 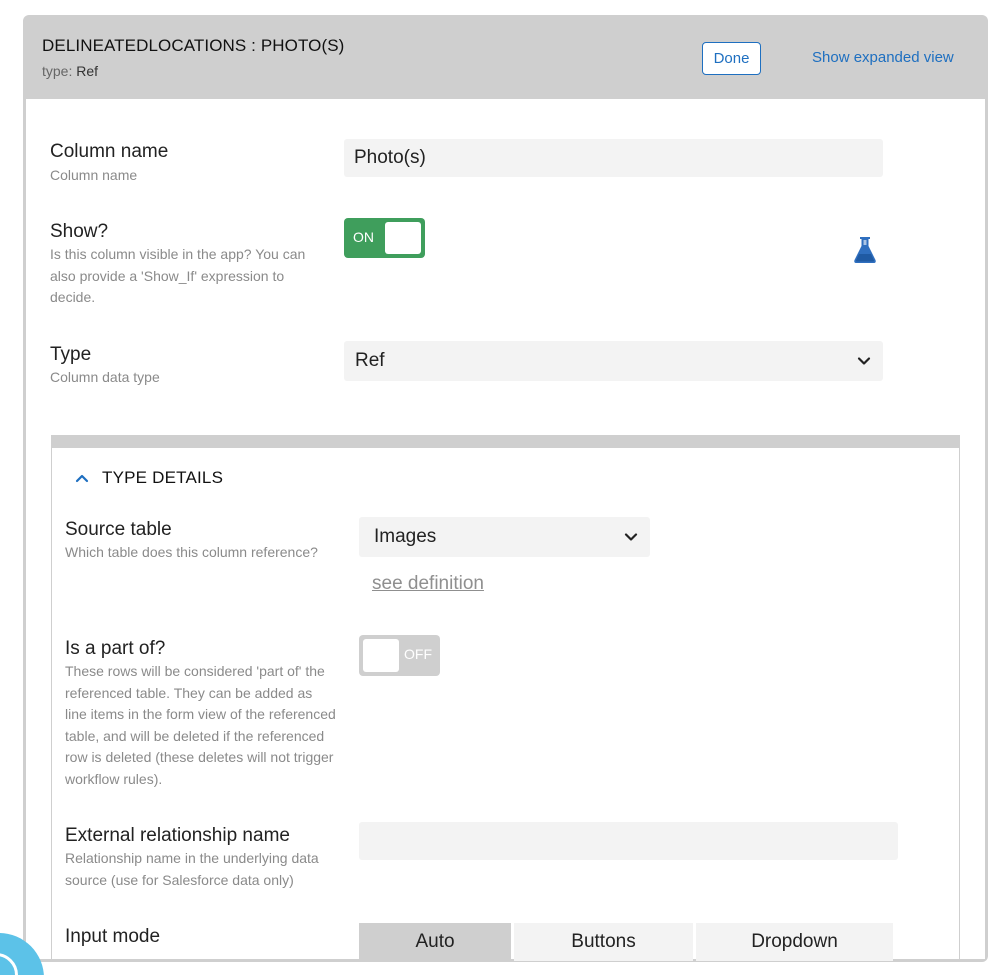 I want to click on type-details-toggle: TYPE DETAILS, so click(x=149, y=478).